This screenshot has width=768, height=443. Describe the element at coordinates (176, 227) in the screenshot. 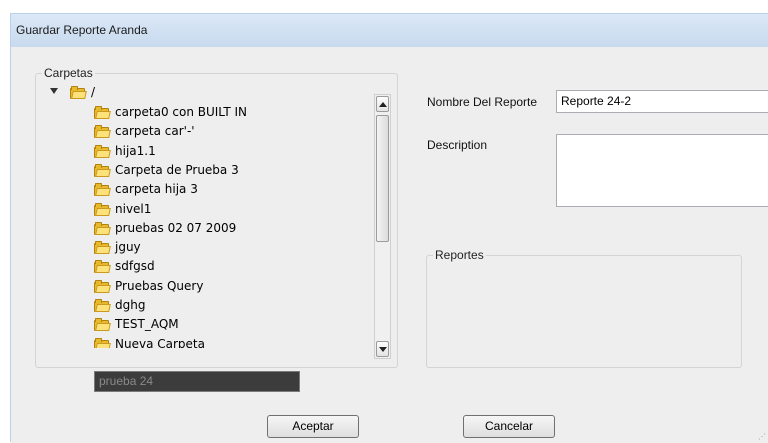

I see `tree-item-label: pruebas 02 07 2009` at that location.